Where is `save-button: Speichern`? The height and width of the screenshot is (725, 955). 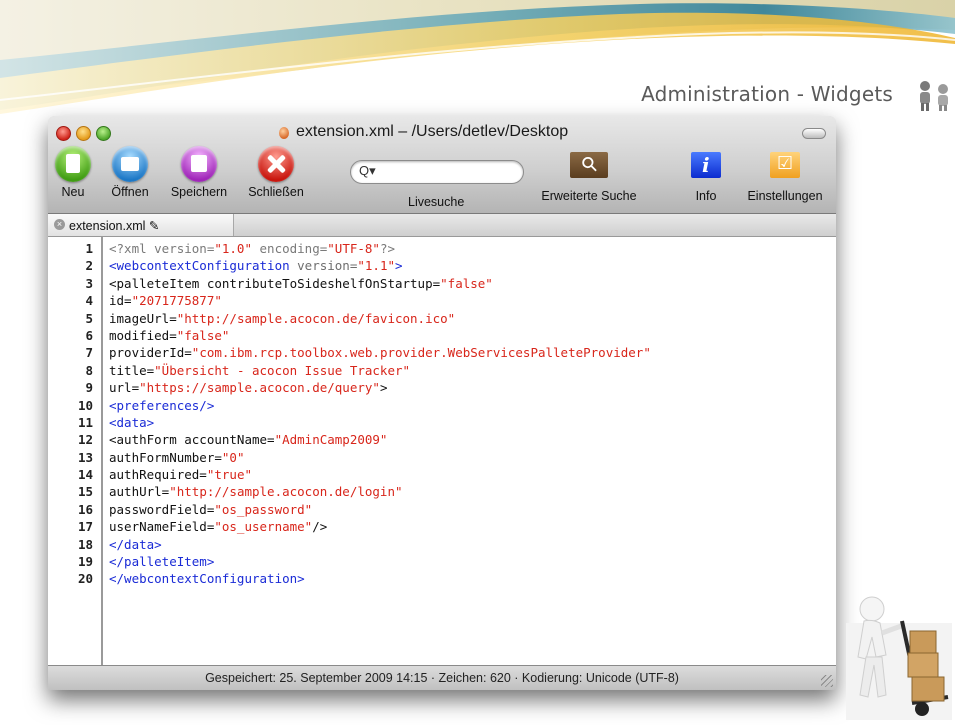 save-button: Speichern is located at coordinates (199, 172).